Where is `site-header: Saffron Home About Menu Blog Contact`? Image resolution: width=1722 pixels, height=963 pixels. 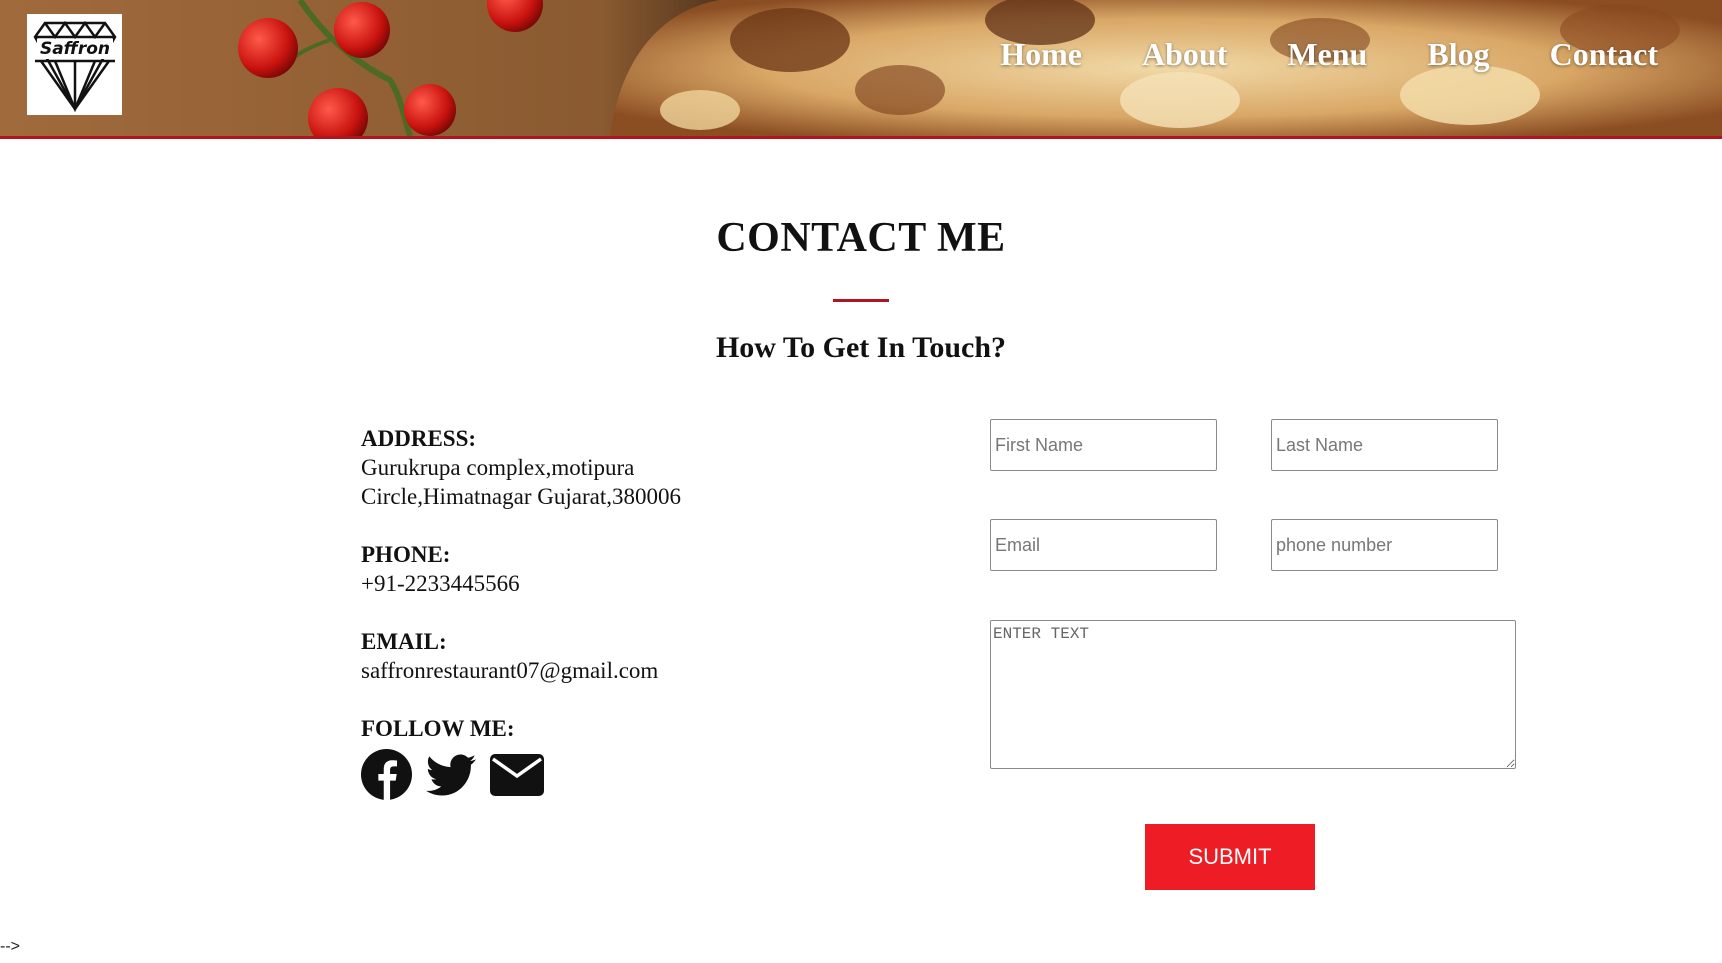
site-header: Saffron Home About Menu Blog Contact is located at coordinates (861, 69).